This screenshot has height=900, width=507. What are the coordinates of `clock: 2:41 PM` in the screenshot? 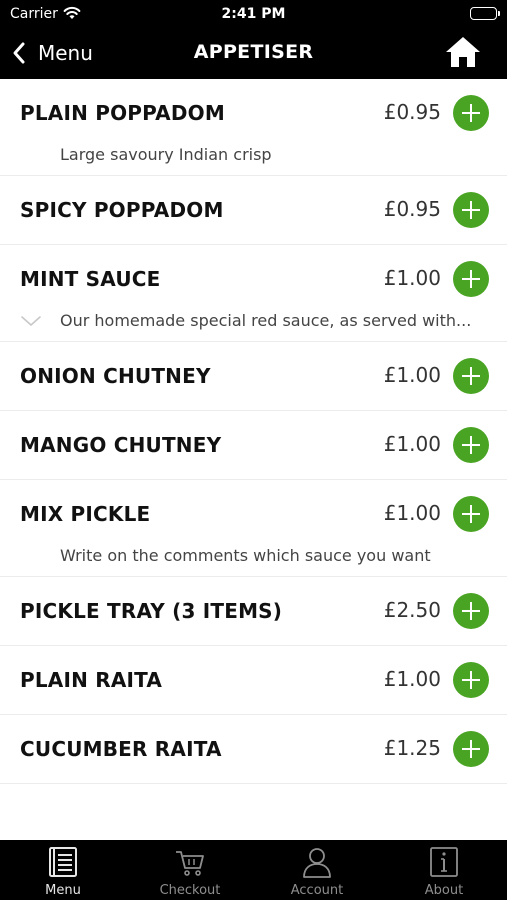 It's located at (253, 14).